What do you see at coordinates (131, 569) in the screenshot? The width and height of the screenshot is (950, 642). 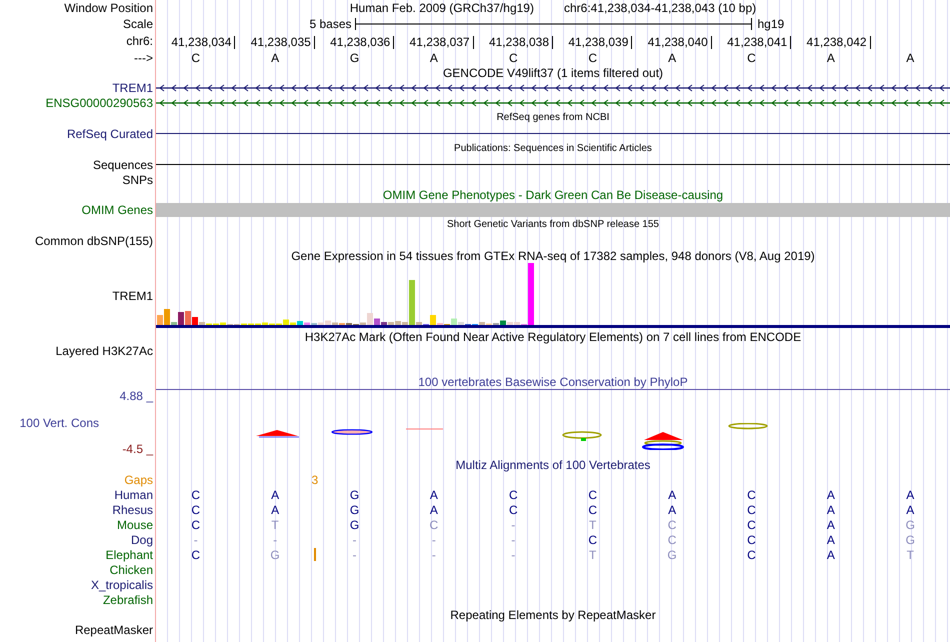 I see `species-label: Chicken` at bounding box center [131, 569].